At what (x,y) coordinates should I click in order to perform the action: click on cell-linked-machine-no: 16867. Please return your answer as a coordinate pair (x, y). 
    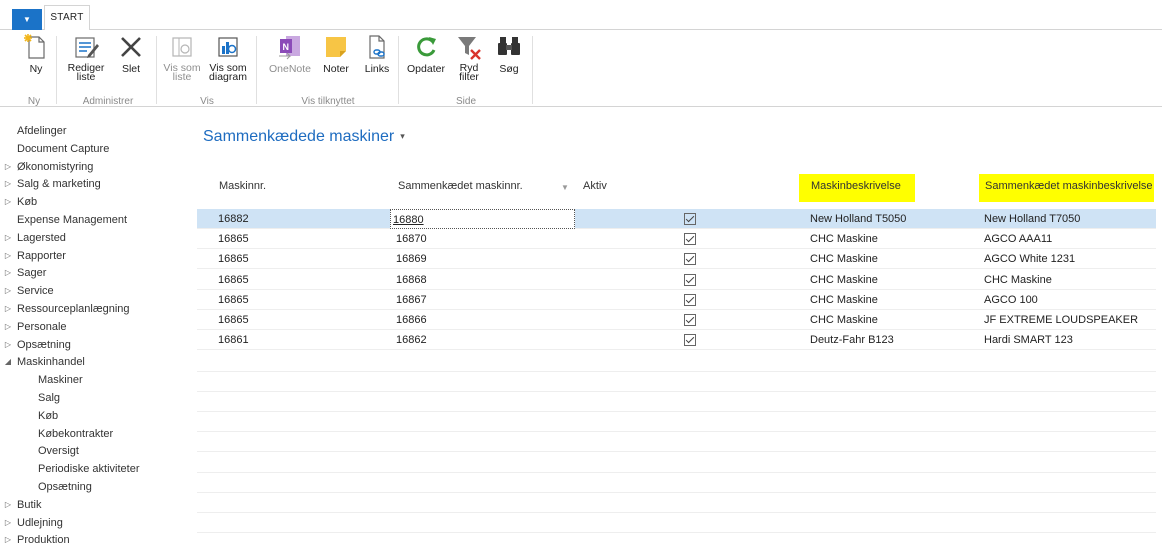
    Looking at the image, I should click on (411, 300).